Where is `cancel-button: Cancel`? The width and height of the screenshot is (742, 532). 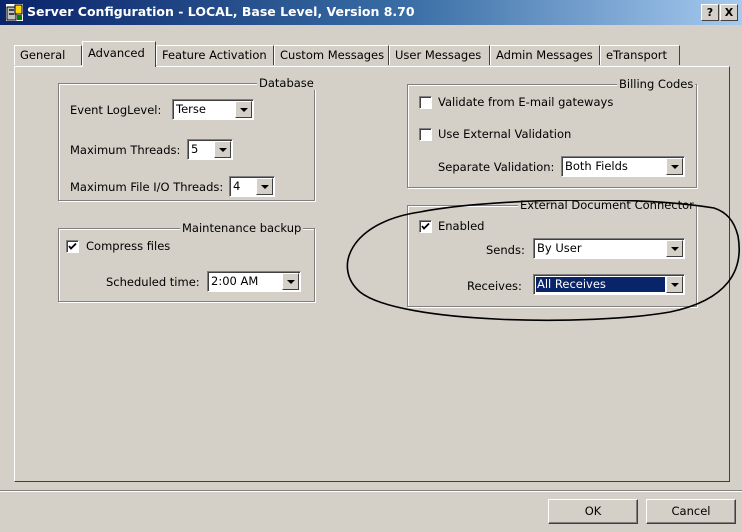 cancel-button: Cancel is located at coordinates (691, 511).